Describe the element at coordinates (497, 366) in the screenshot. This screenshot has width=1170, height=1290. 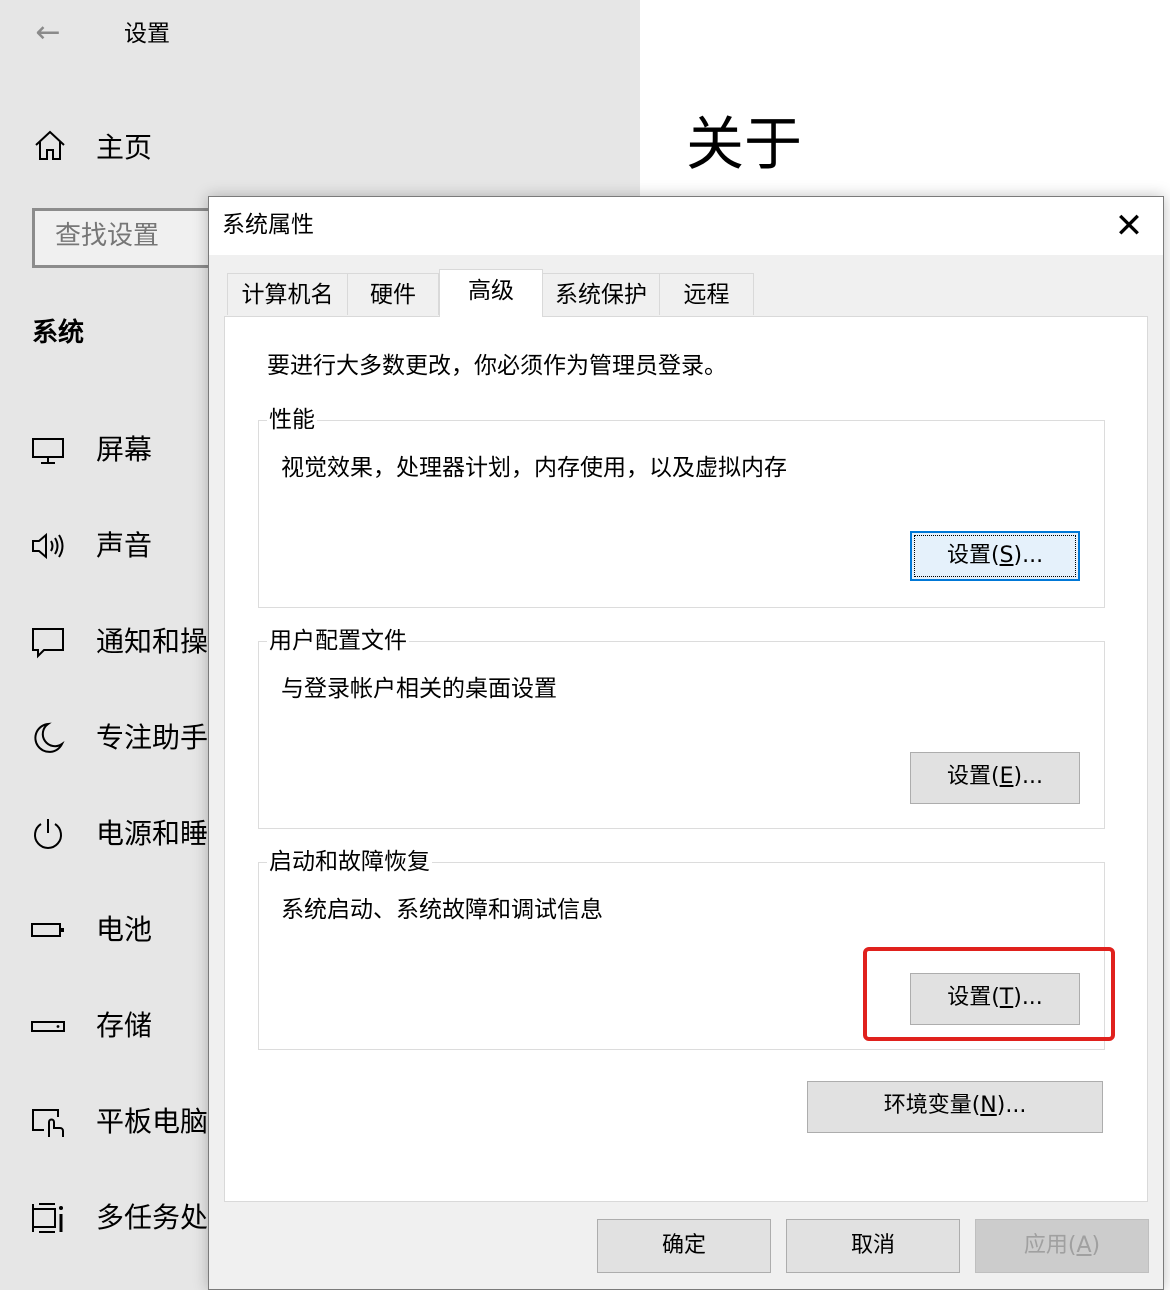
I see `admin-notice: 要进行大多数更改，你必须作为管理员登录。` at that location.